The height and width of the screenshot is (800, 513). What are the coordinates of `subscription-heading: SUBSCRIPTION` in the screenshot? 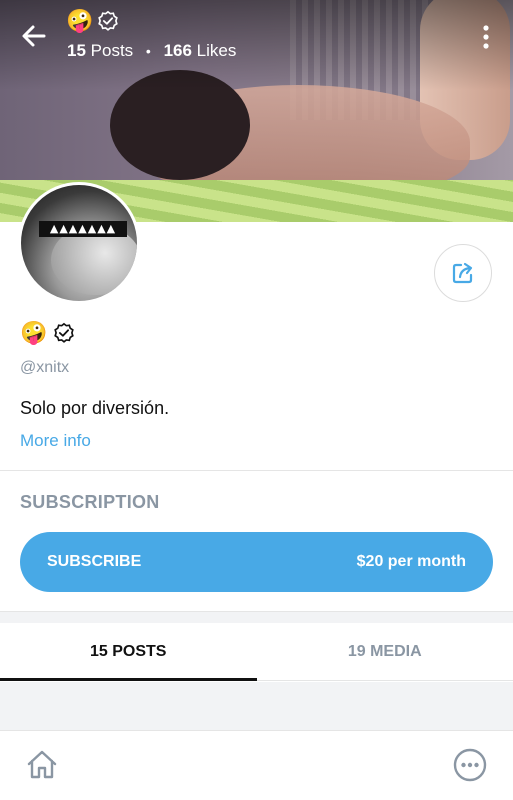 It's located at (90, 502).